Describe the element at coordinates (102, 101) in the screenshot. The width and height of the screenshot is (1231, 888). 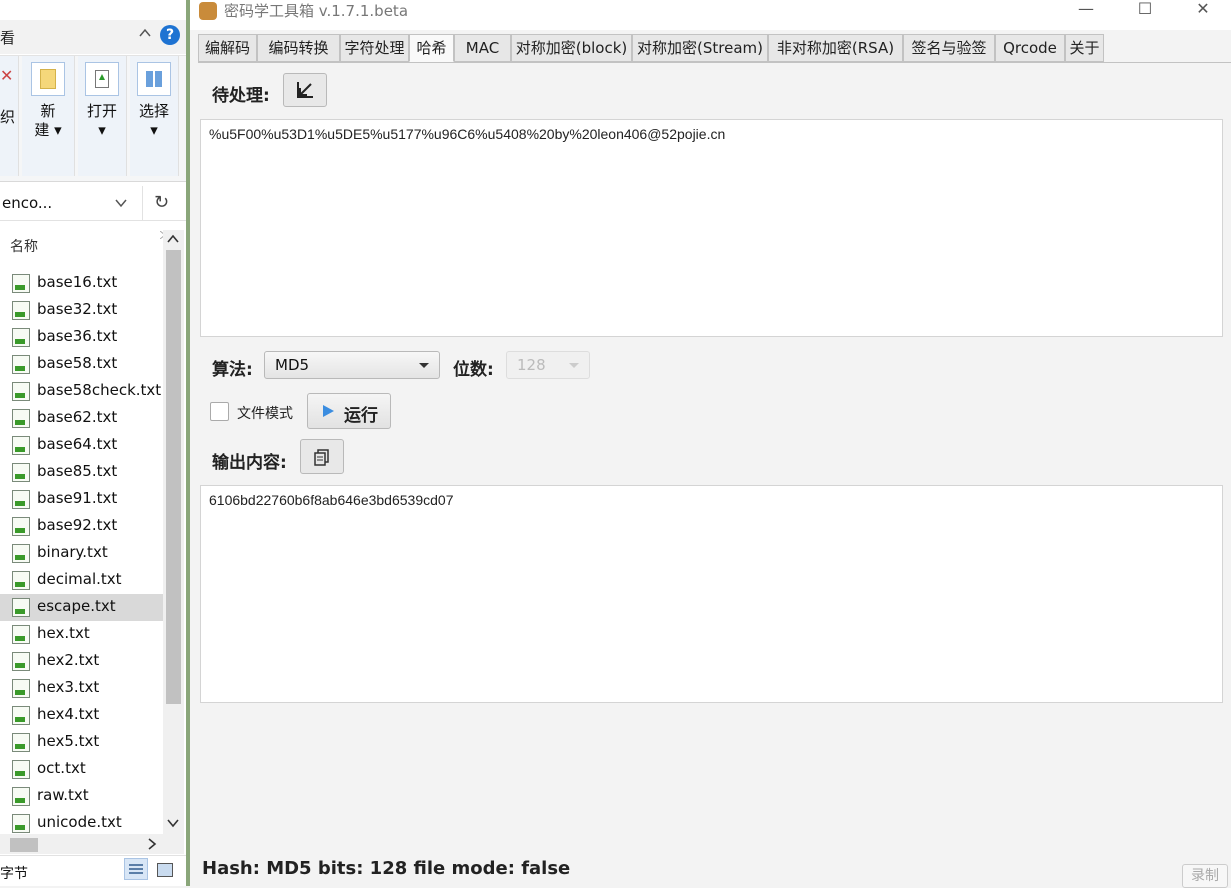
I see `open-button: 打开 ▾` at that location.